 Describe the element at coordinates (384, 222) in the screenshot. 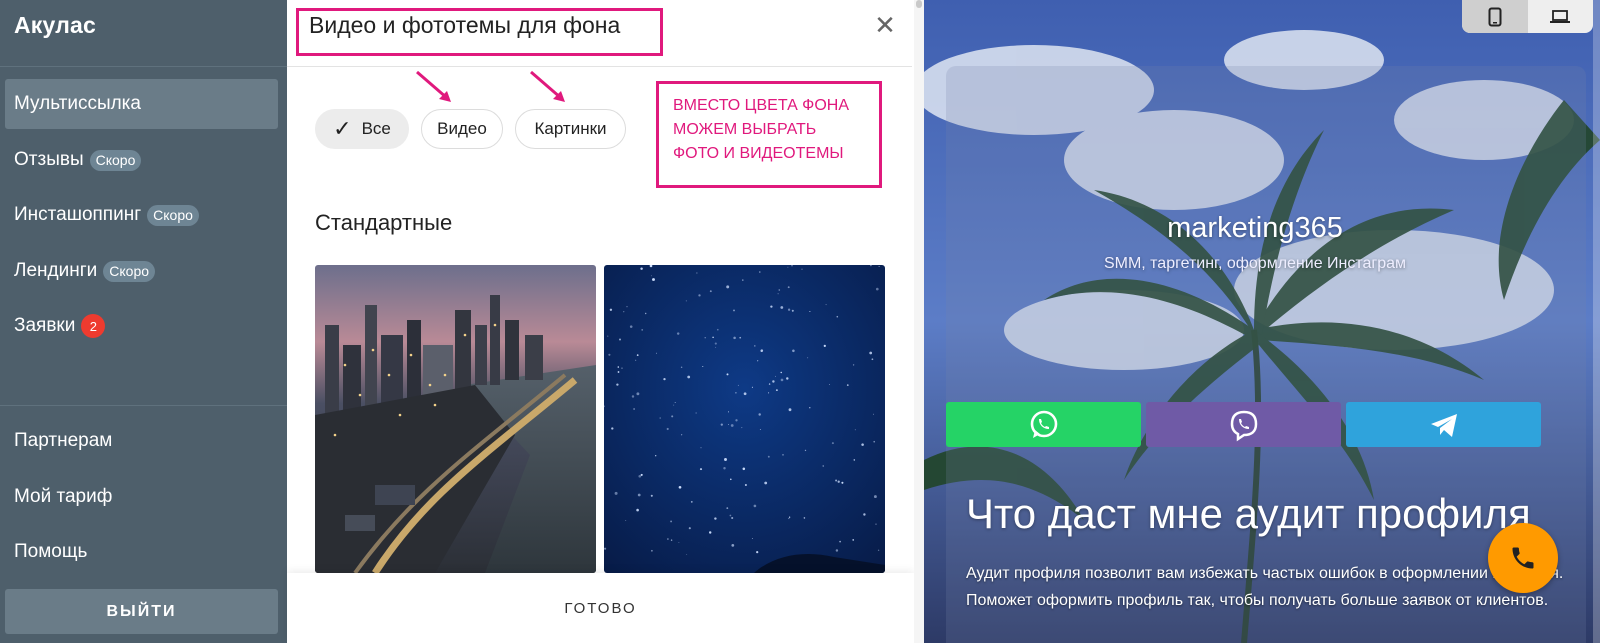

I see `section-title: Стандартные` at that location.